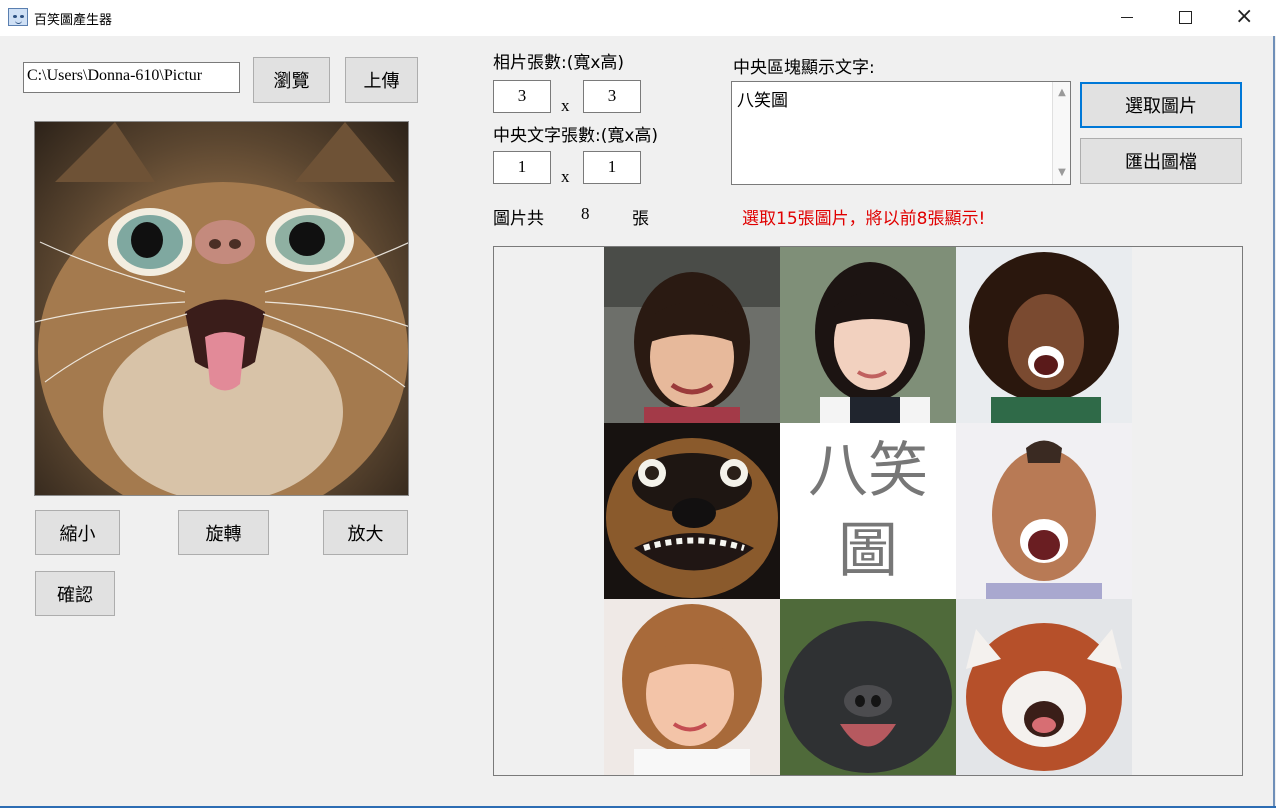 Image resolution: width=1276 pixels, height=808 pixels. Describe the element at coordinates (868, 335) in the screenshot. I see `collage-photo-woman` at that location.